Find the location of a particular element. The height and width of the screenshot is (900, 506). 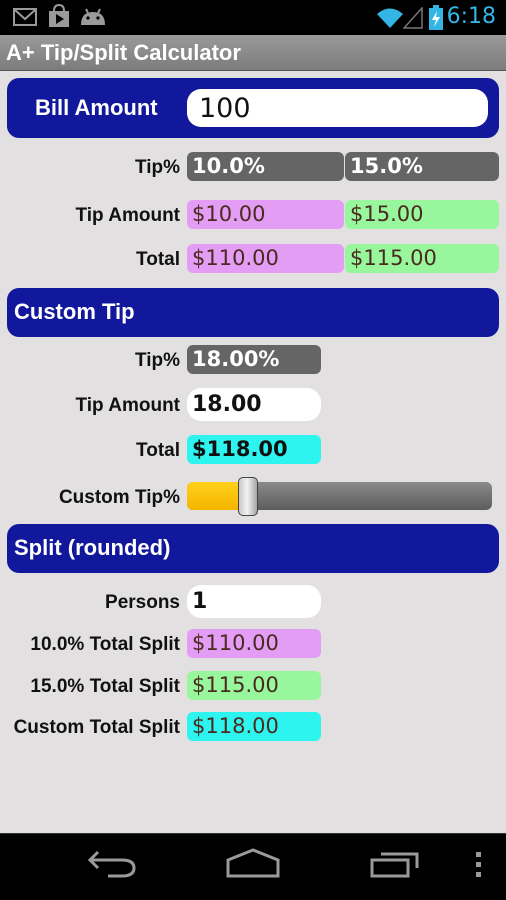

battery-charging-icon is located at coordinates (436, 17).